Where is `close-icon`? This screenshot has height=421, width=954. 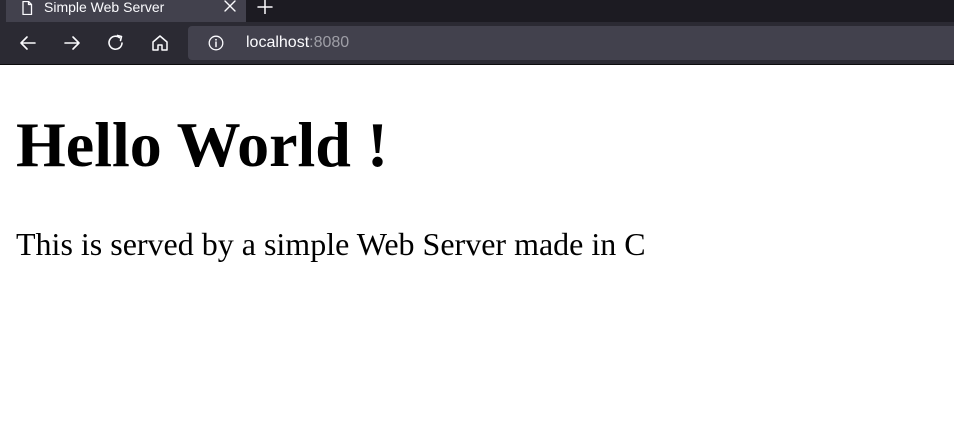
close-icon is located at coordinates (230, 7).